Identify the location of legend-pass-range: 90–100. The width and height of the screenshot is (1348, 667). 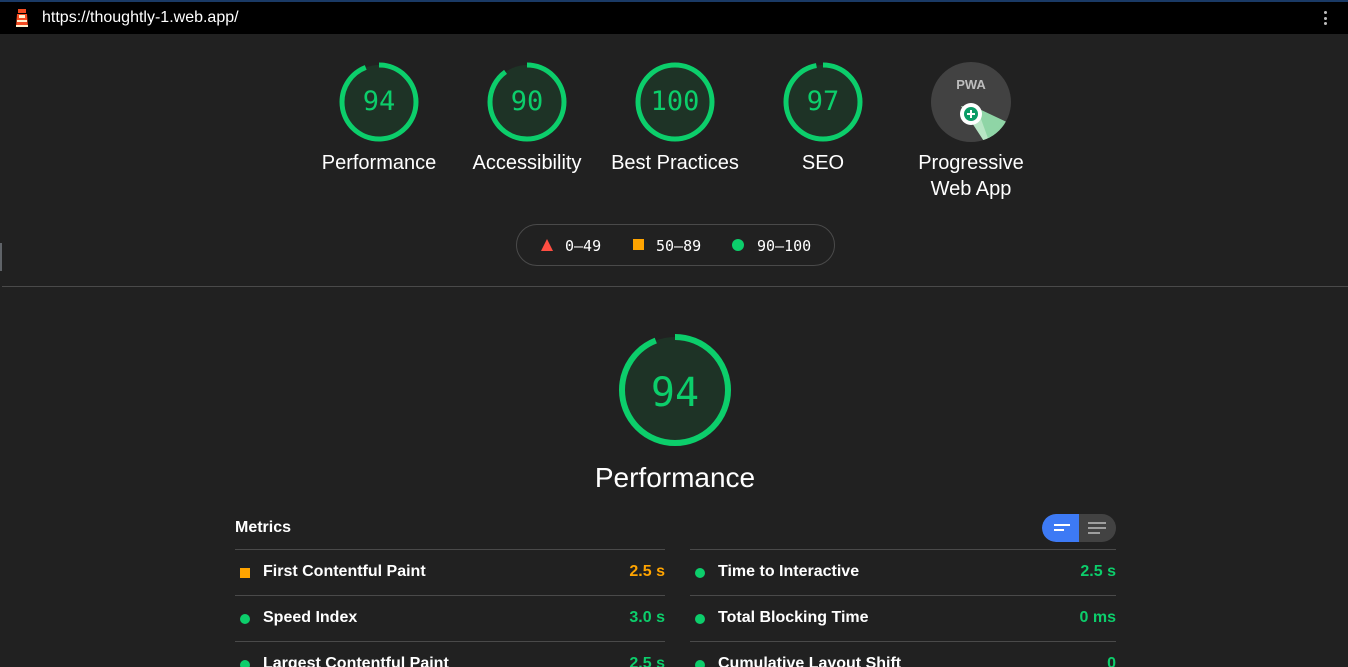
(784, 246).